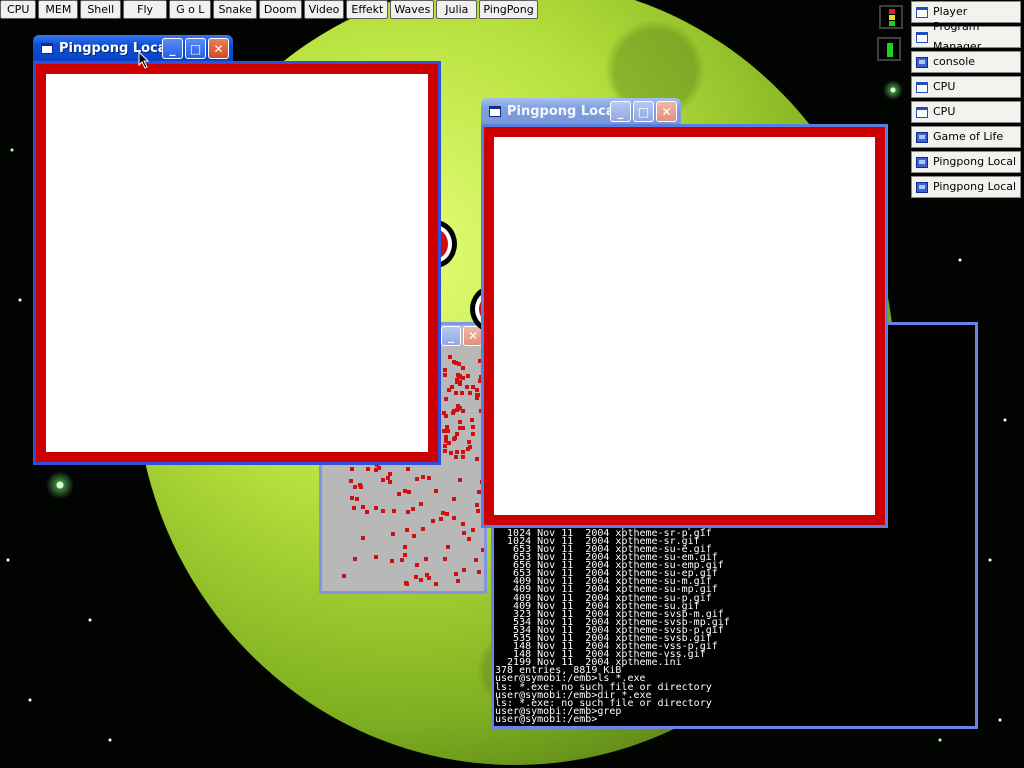  What do you see at coordinates (508, 9) in the screenshot?
I see `launch-pingpong-button: PingPong` at bounding box center [508, 9].